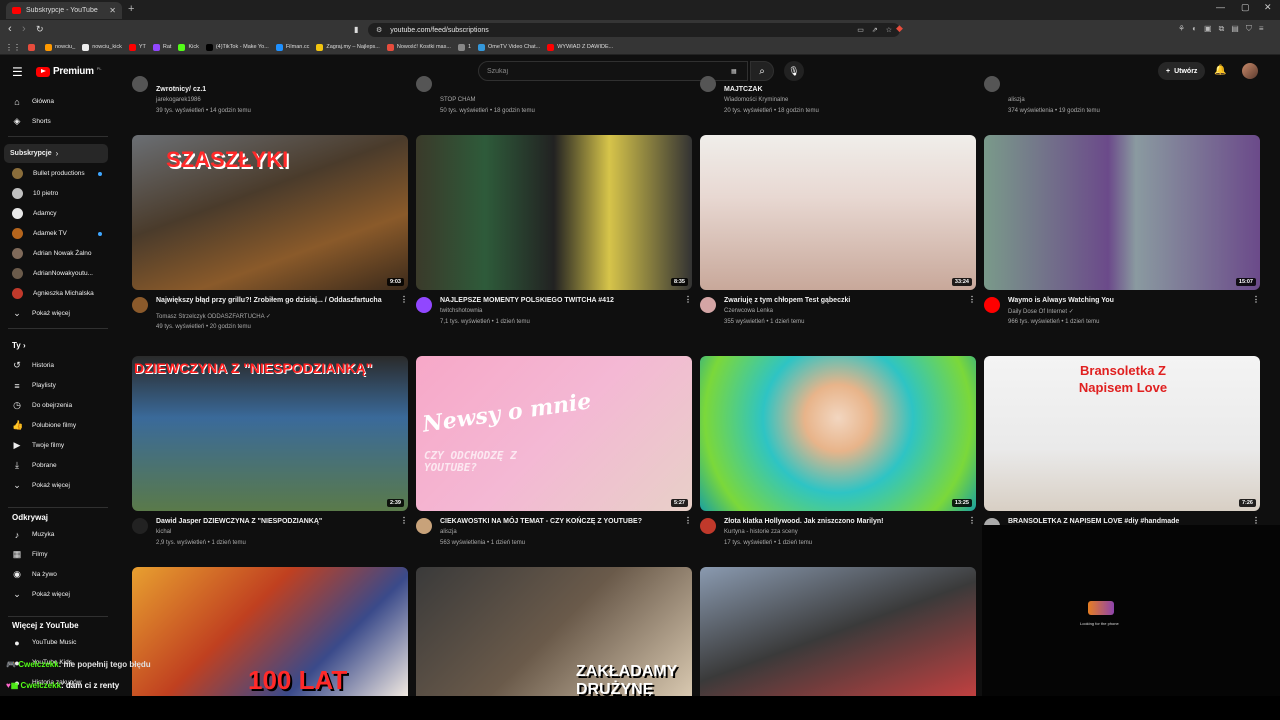 This screenshot has width=1280, height=720. Describe the element at coordinates (56, 554) in the screenshot. I see `sidebar-item-explore: ▦ Filmy` at that location.